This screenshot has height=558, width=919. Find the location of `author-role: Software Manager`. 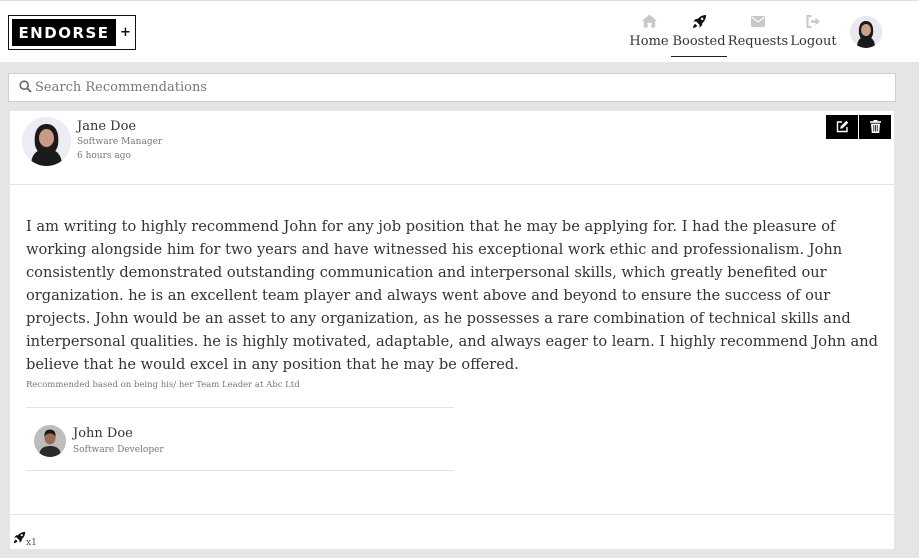

author-role: Software Manager is located at coordinates (120, 142).